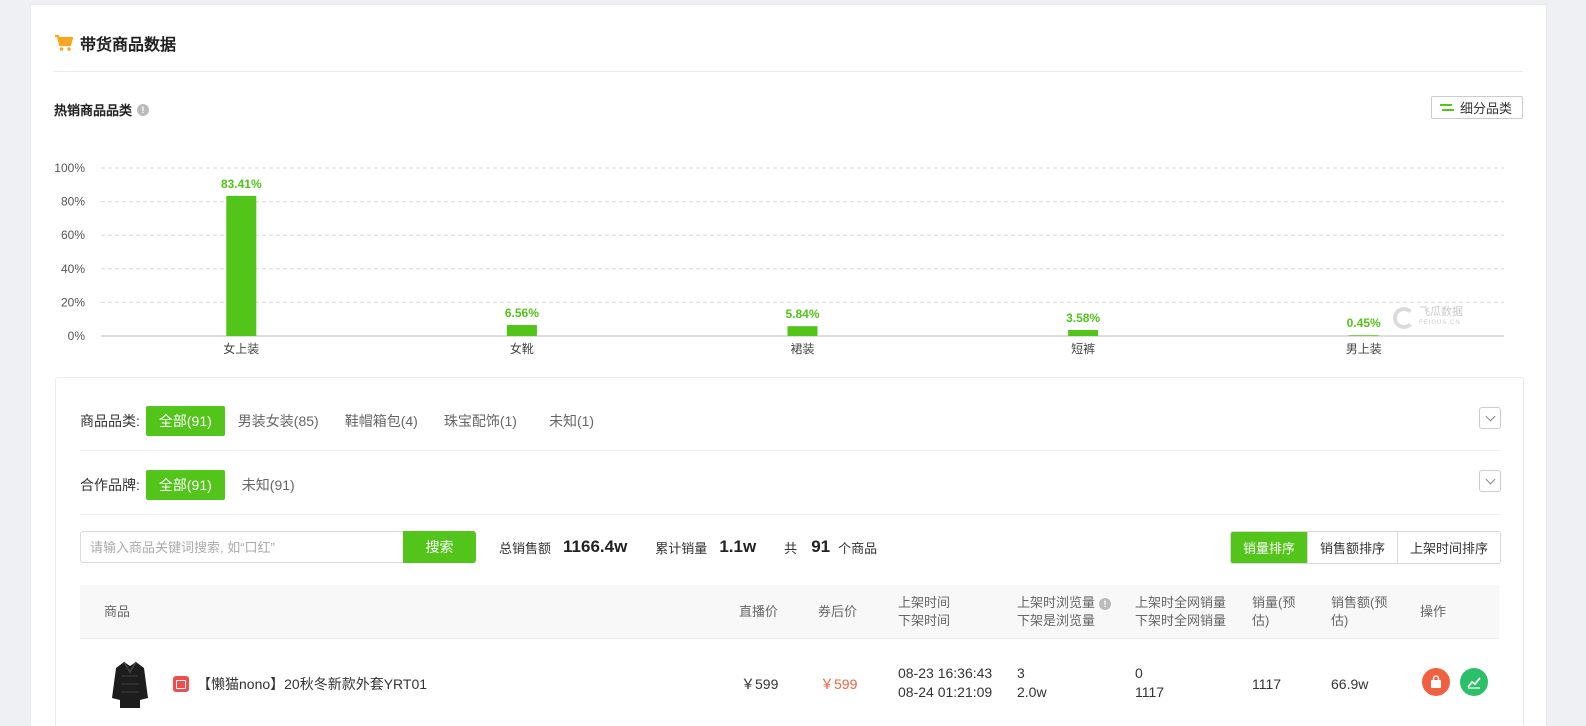  Describe the element at coordinates (1274, 602) in the screenshot. I see `th-volume-line1: 销量(预` at that location.